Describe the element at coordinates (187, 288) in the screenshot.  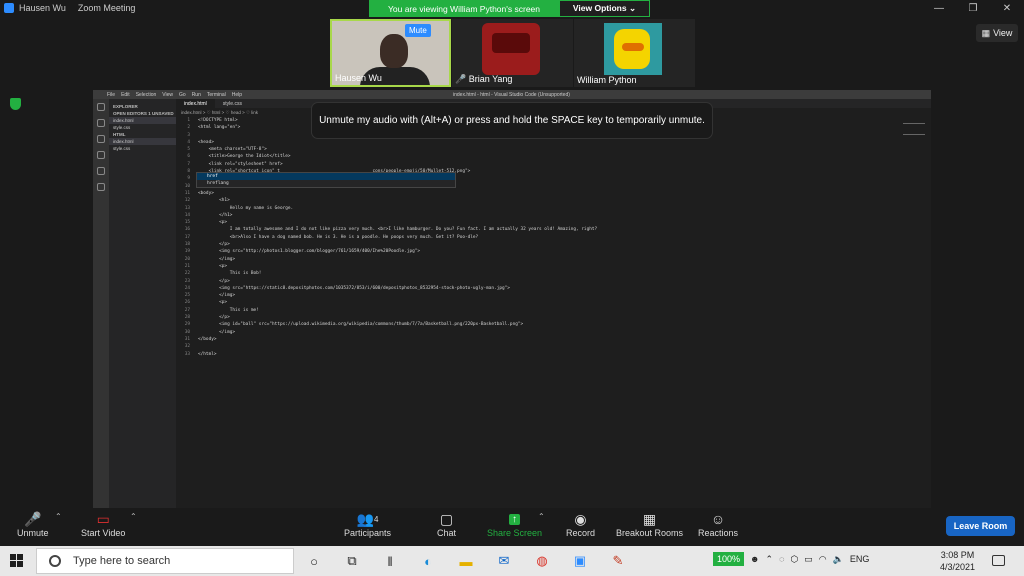
I see `line-number: 24` at that location.